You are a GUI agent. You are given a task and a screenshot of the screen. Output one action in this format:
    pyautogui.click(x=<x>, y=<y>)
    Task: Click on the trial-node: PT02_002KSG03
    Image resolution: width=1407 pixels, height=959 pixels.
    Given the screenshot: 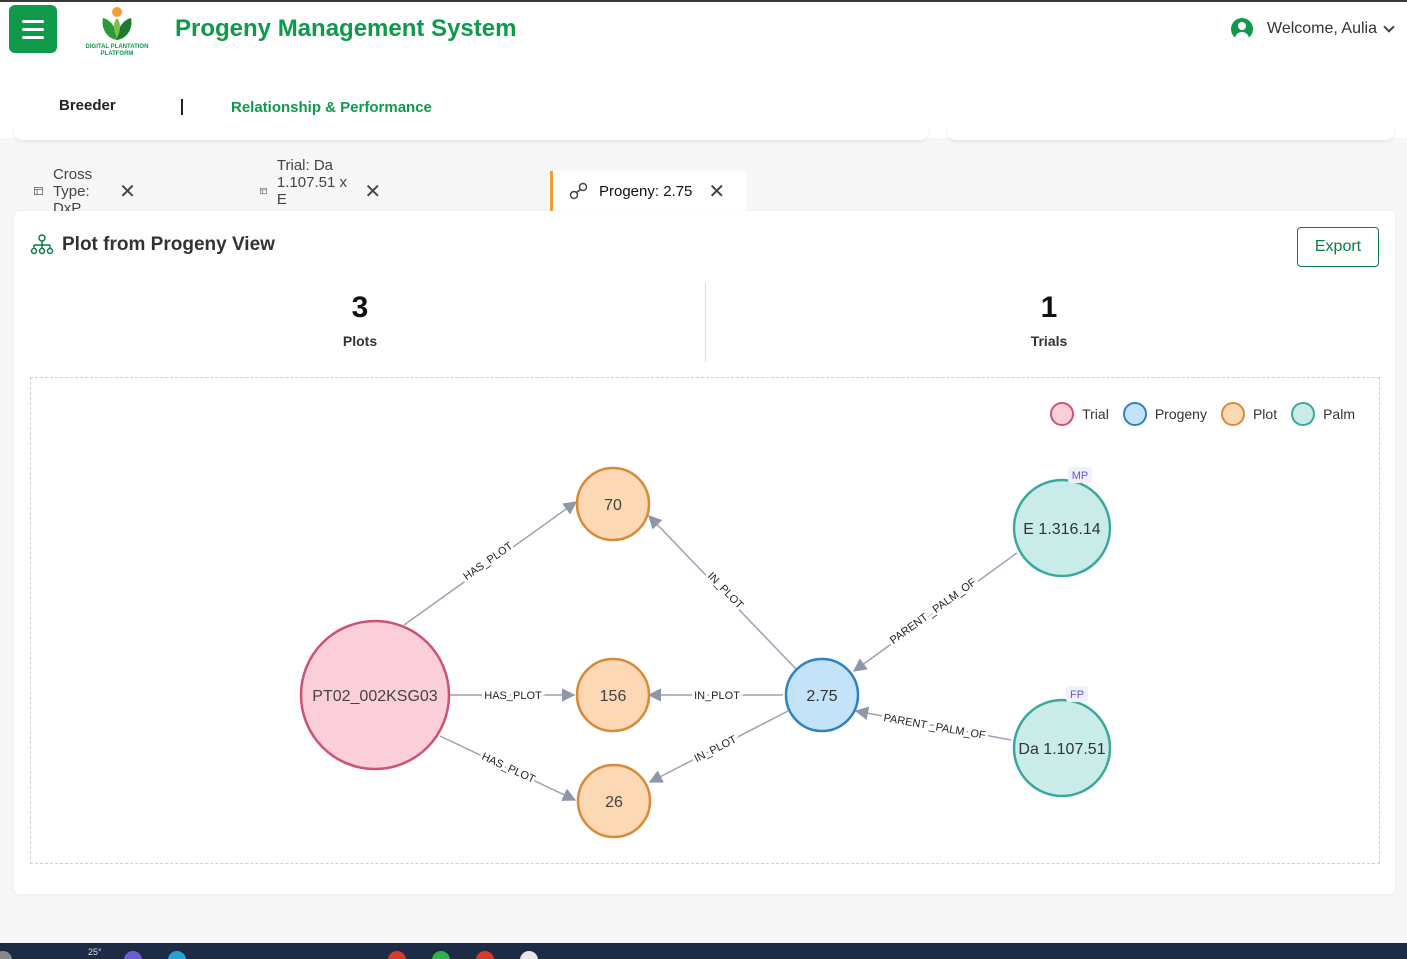 What is the action you would take?
    pyautogui.click(x=375, y=695)
    